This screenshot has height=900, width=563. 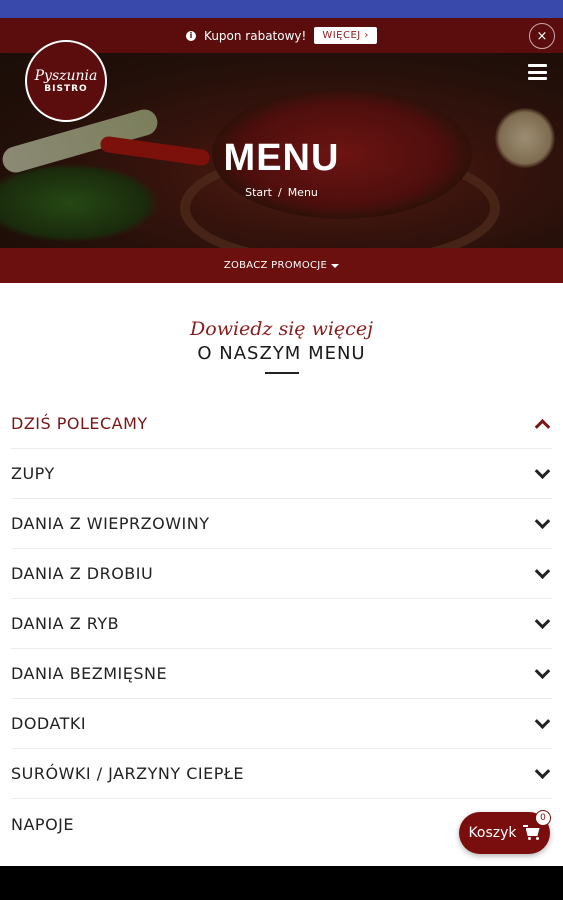 What do you see at coordinates (281, 353) in the screenshot?
I see `section-title: O NASZYM MENU` at bounding box center [281, 353].